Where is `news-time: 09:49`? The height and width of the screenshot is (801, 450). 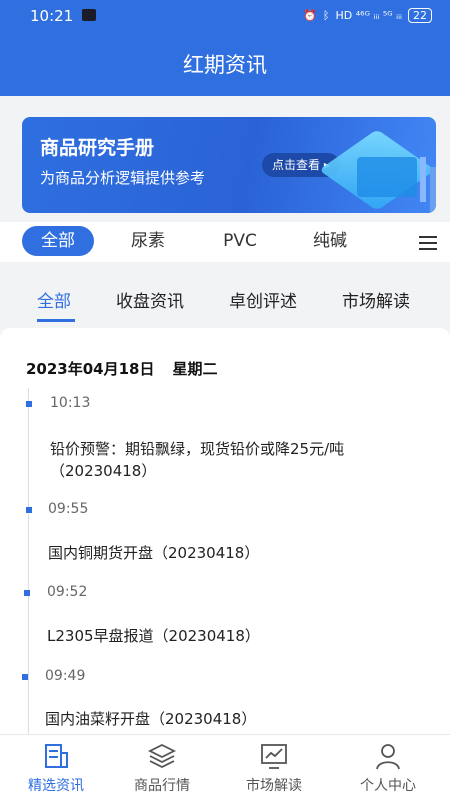 news-time: 09:49 is located at coordinates (65, 676).